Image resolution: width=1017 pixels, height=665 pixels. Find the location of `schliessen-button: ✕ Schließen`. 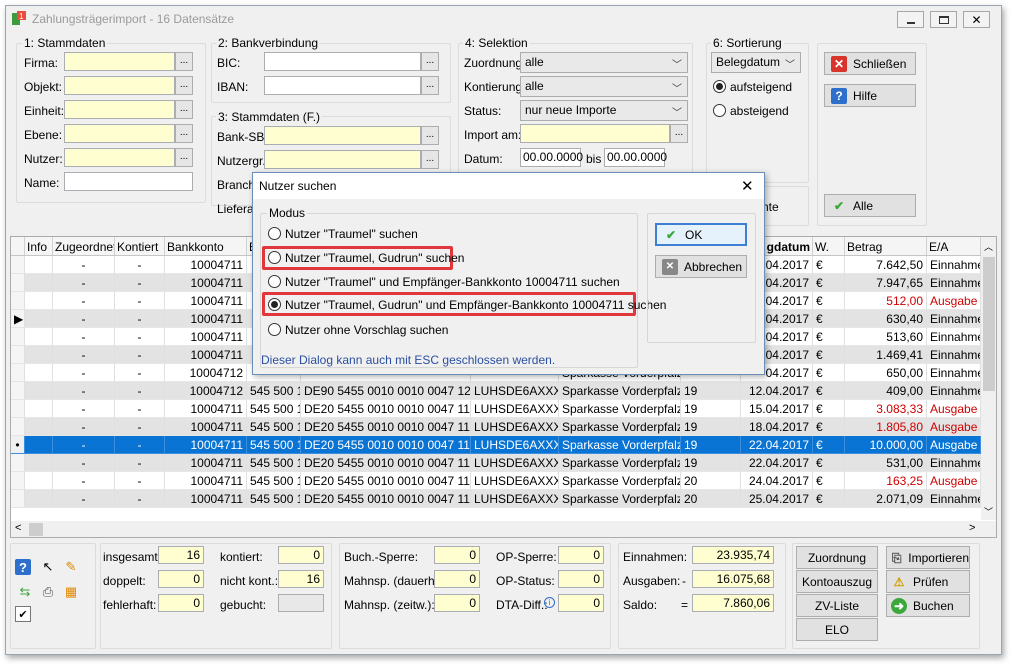

schliessen-button: ✕ Schließen is located at coordinates (870, 63).